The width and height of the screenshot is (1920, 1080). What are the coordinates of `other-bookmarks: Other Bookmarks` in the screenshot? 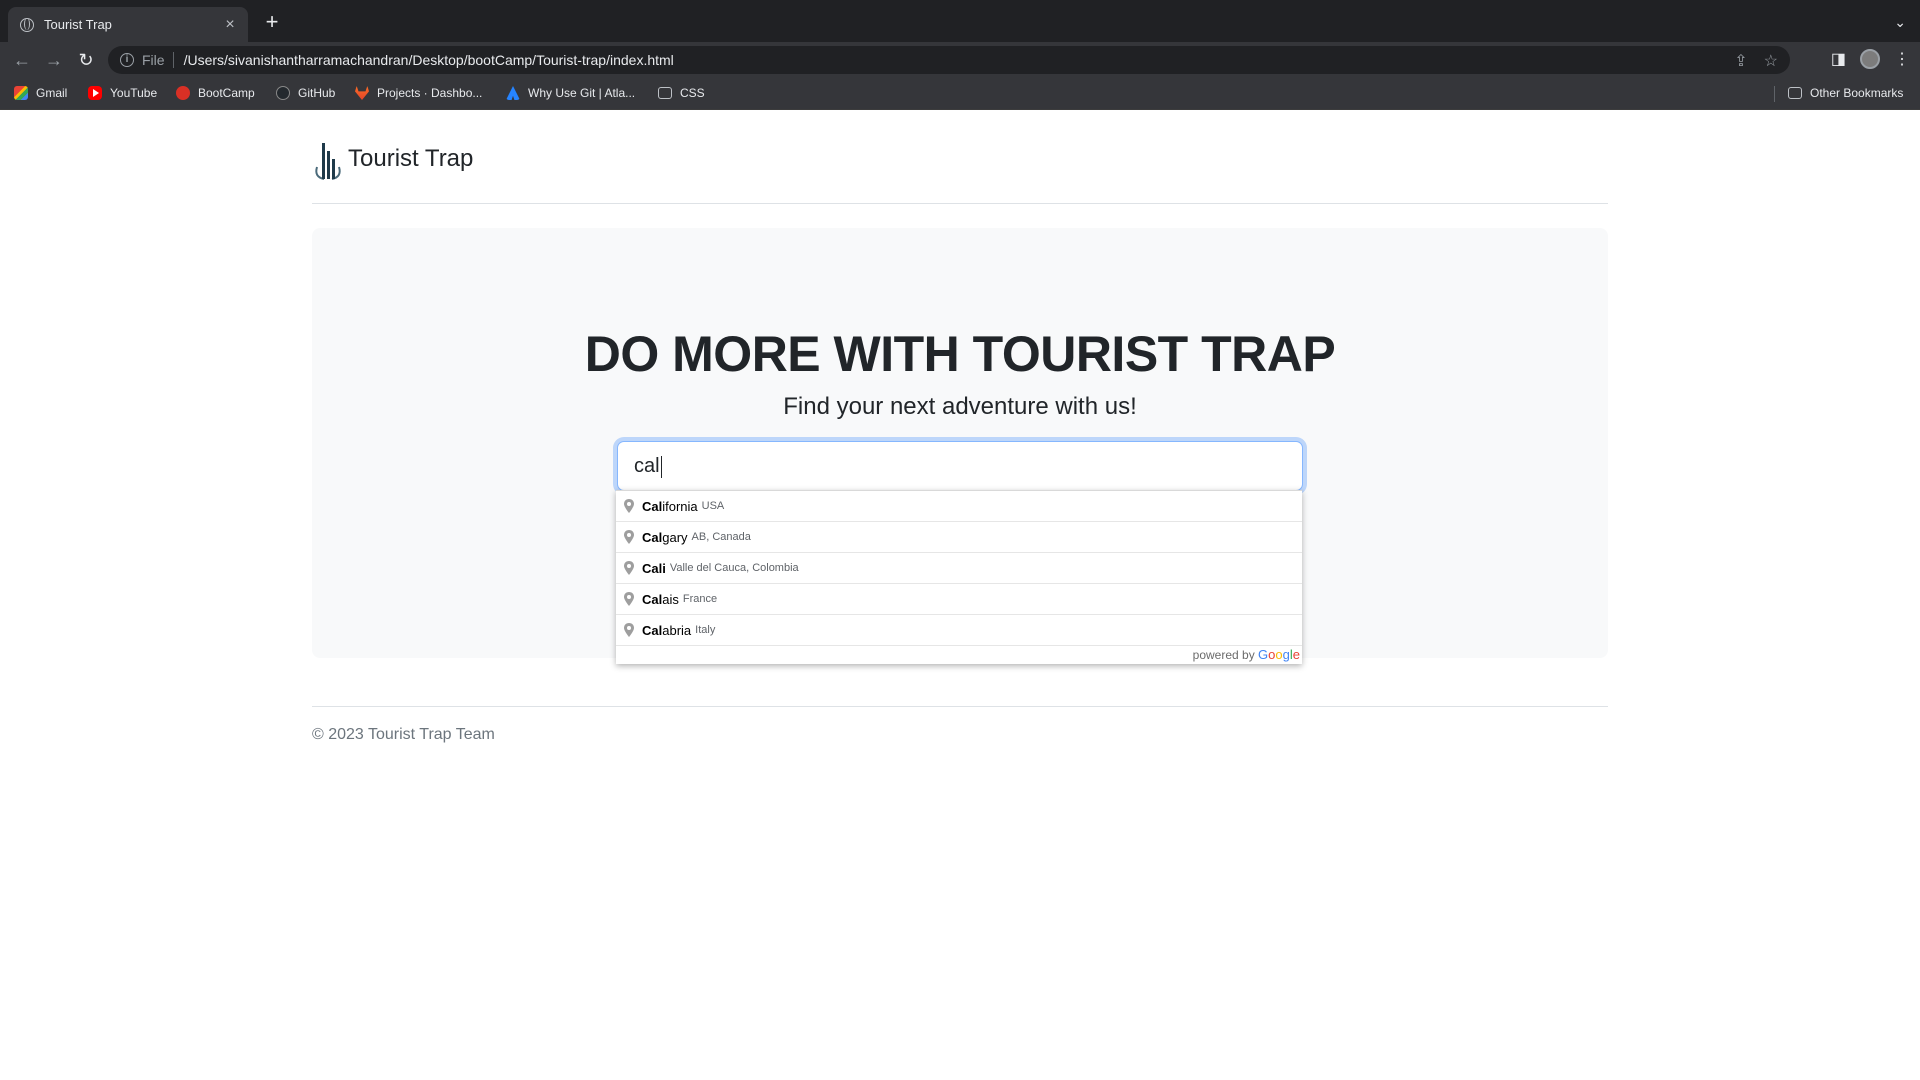 It's located at (1845, 93).